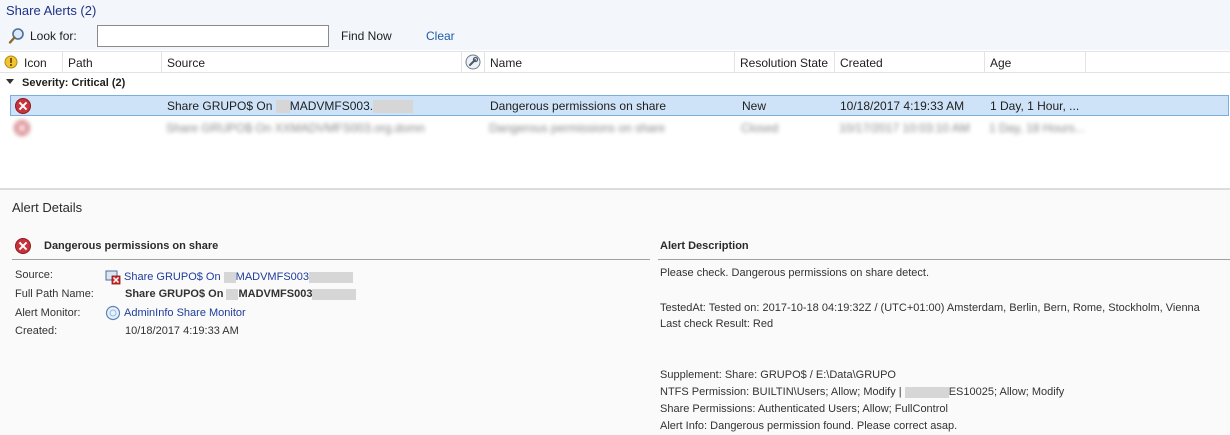  What do you see at coordinates (10, 81) in the screenshot?
I see `collapse-arrow-icon` at bounding box center [10, 81].